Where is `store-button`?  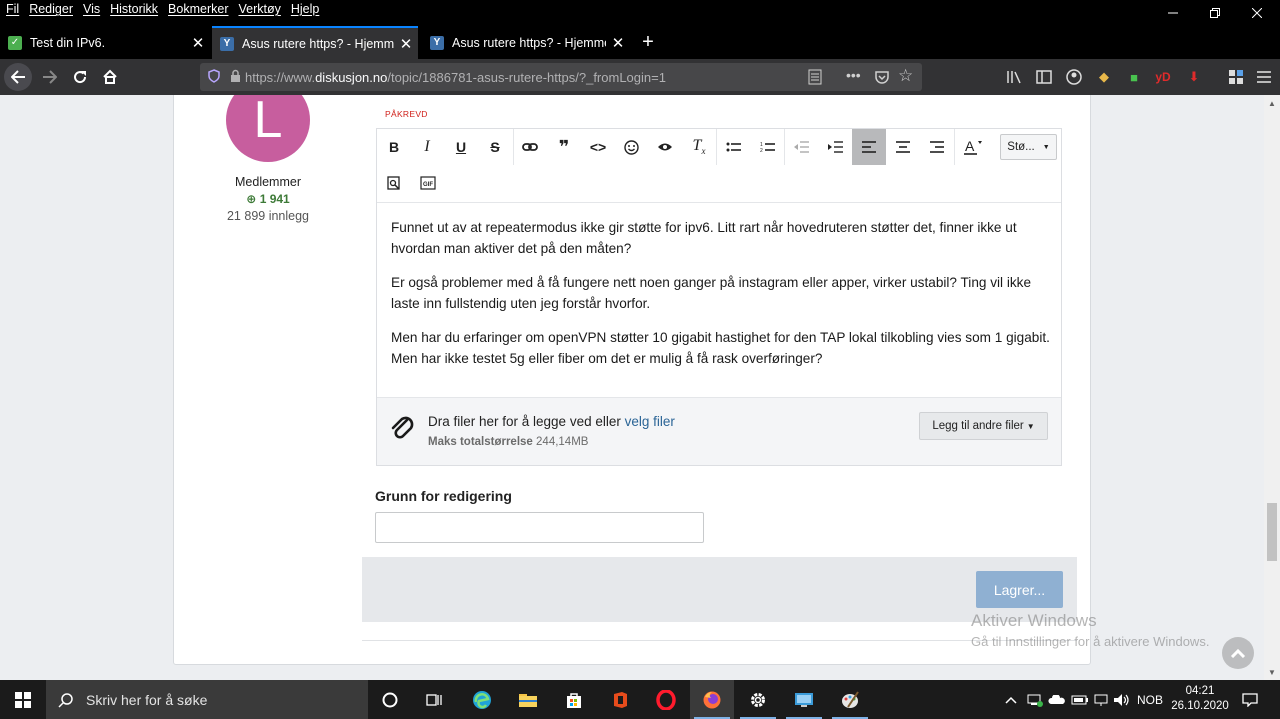
store-button is located at coordinates (574, 699).